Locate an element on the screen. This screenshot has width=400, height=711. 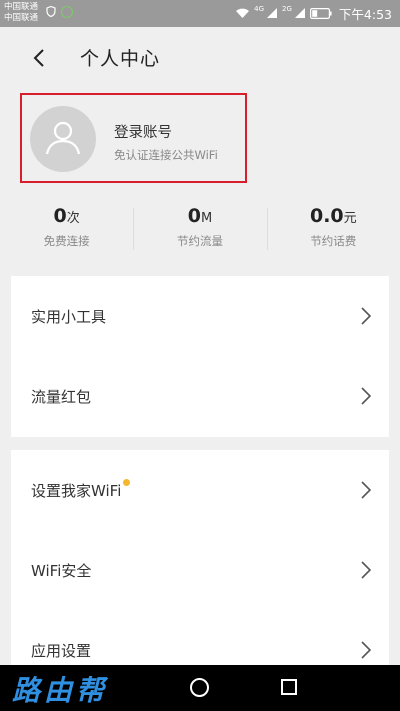
login-profile-card: 登录账号 免认证连接公共WiFi is located at coordinates (133, 138).